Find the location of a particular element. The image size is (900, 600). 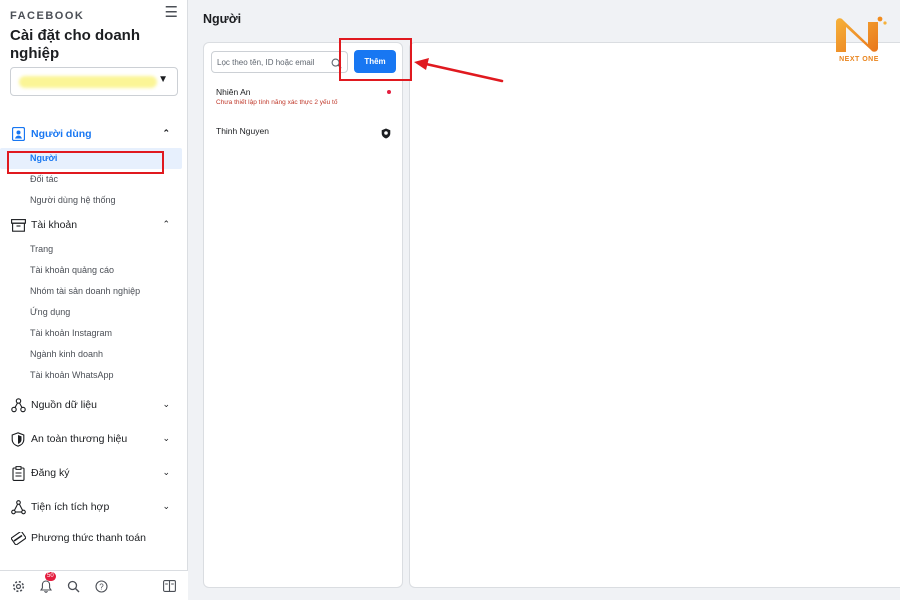

sidebar-item-ad-accounts: Tài khoản quảng cáo is located at coordinates (94, 270).